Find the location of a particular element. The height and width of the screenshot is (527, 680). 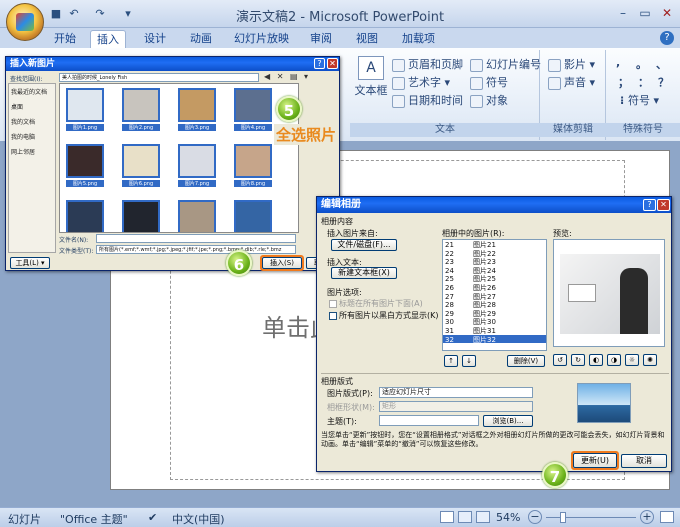

picture-row: 29 图片29 is located at coordinates (494, 313).